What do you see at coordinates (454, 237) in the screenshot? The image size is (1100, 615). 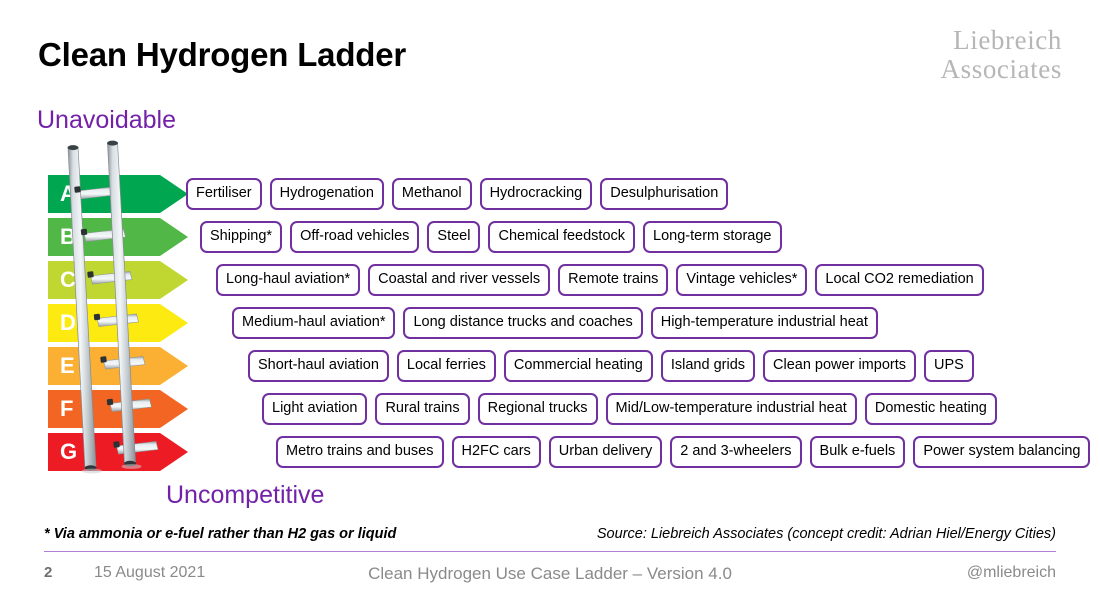 I see `use-case-pill: Steel` at bounding box center [454, 237].